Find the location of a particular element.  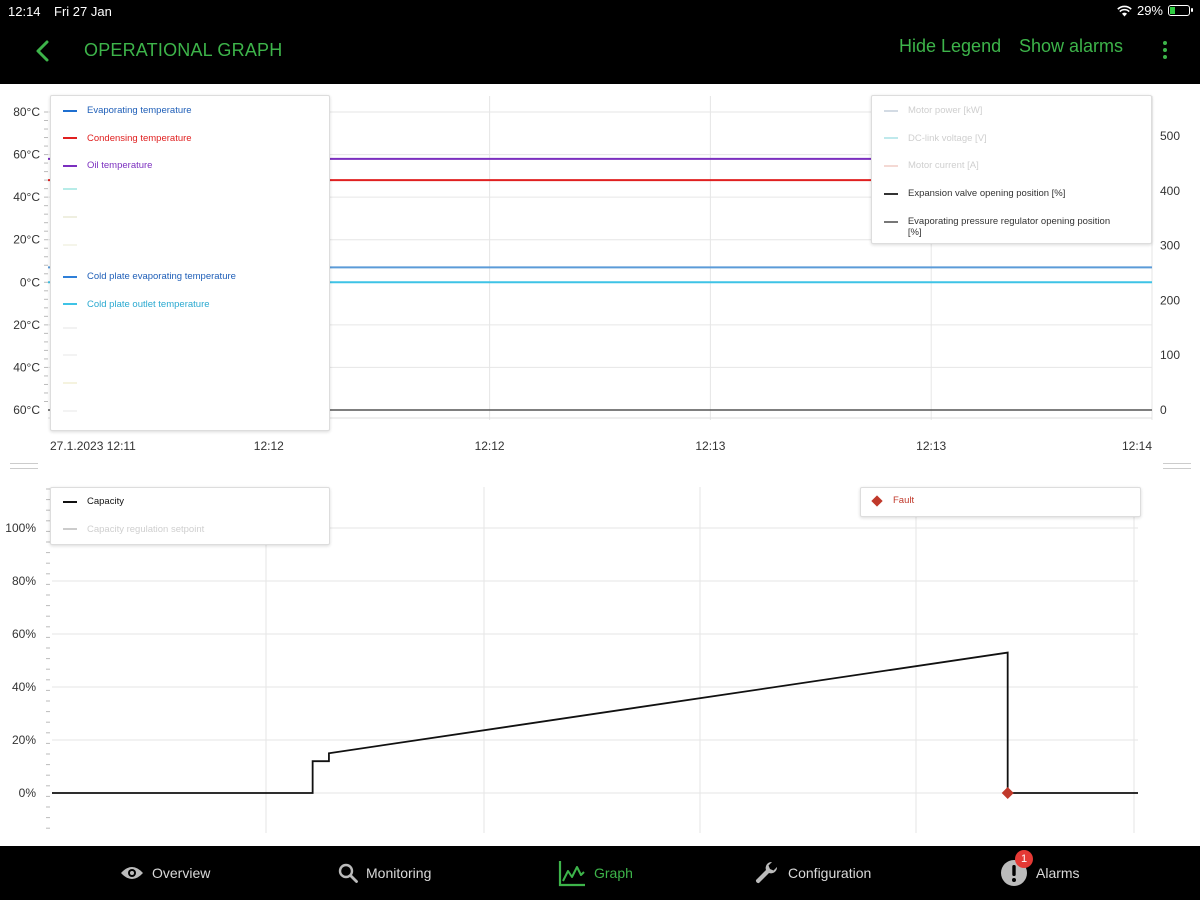

y-axis-tick-label: 20% is located at coordinates (24, 740).